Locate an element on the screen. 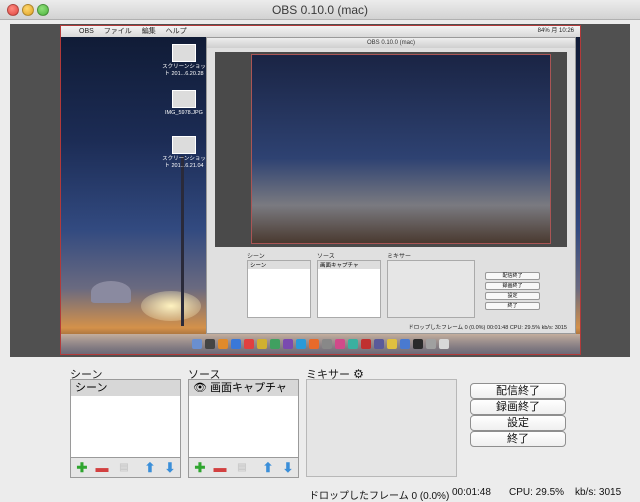  nested-button: 終了 is located at coordinates (512, 306).